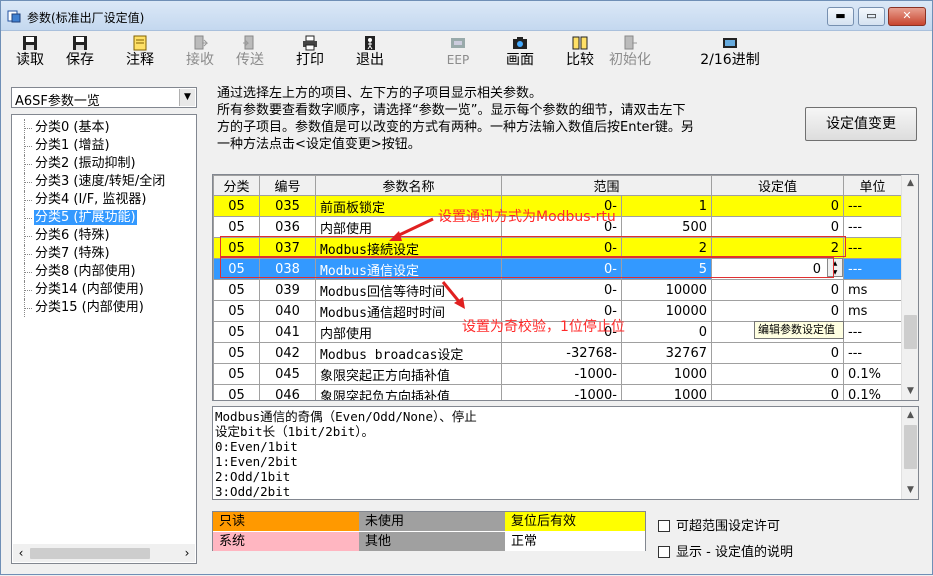  I want to click on screen-label: 画面, so click(520, 60).